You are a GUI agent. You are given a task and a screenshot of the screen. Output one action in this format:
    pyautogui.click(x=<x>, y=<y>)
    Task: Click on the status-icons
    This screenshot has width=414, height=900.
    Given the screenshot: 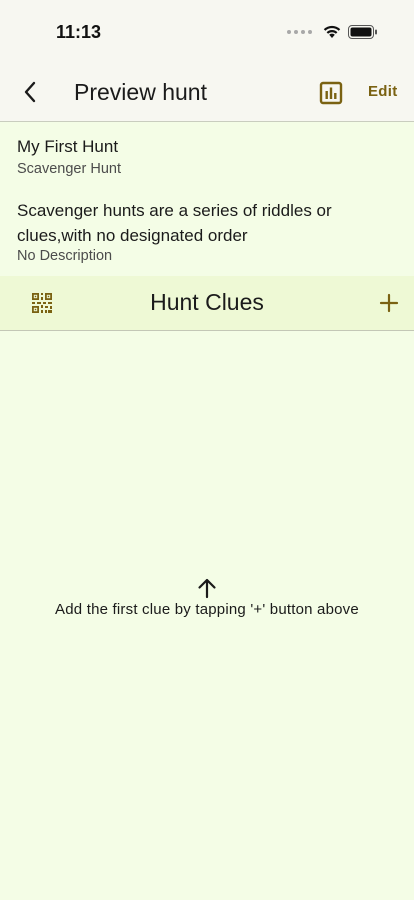 What is the action you would take?
    pyautogui.click(x=332, y=31)
    